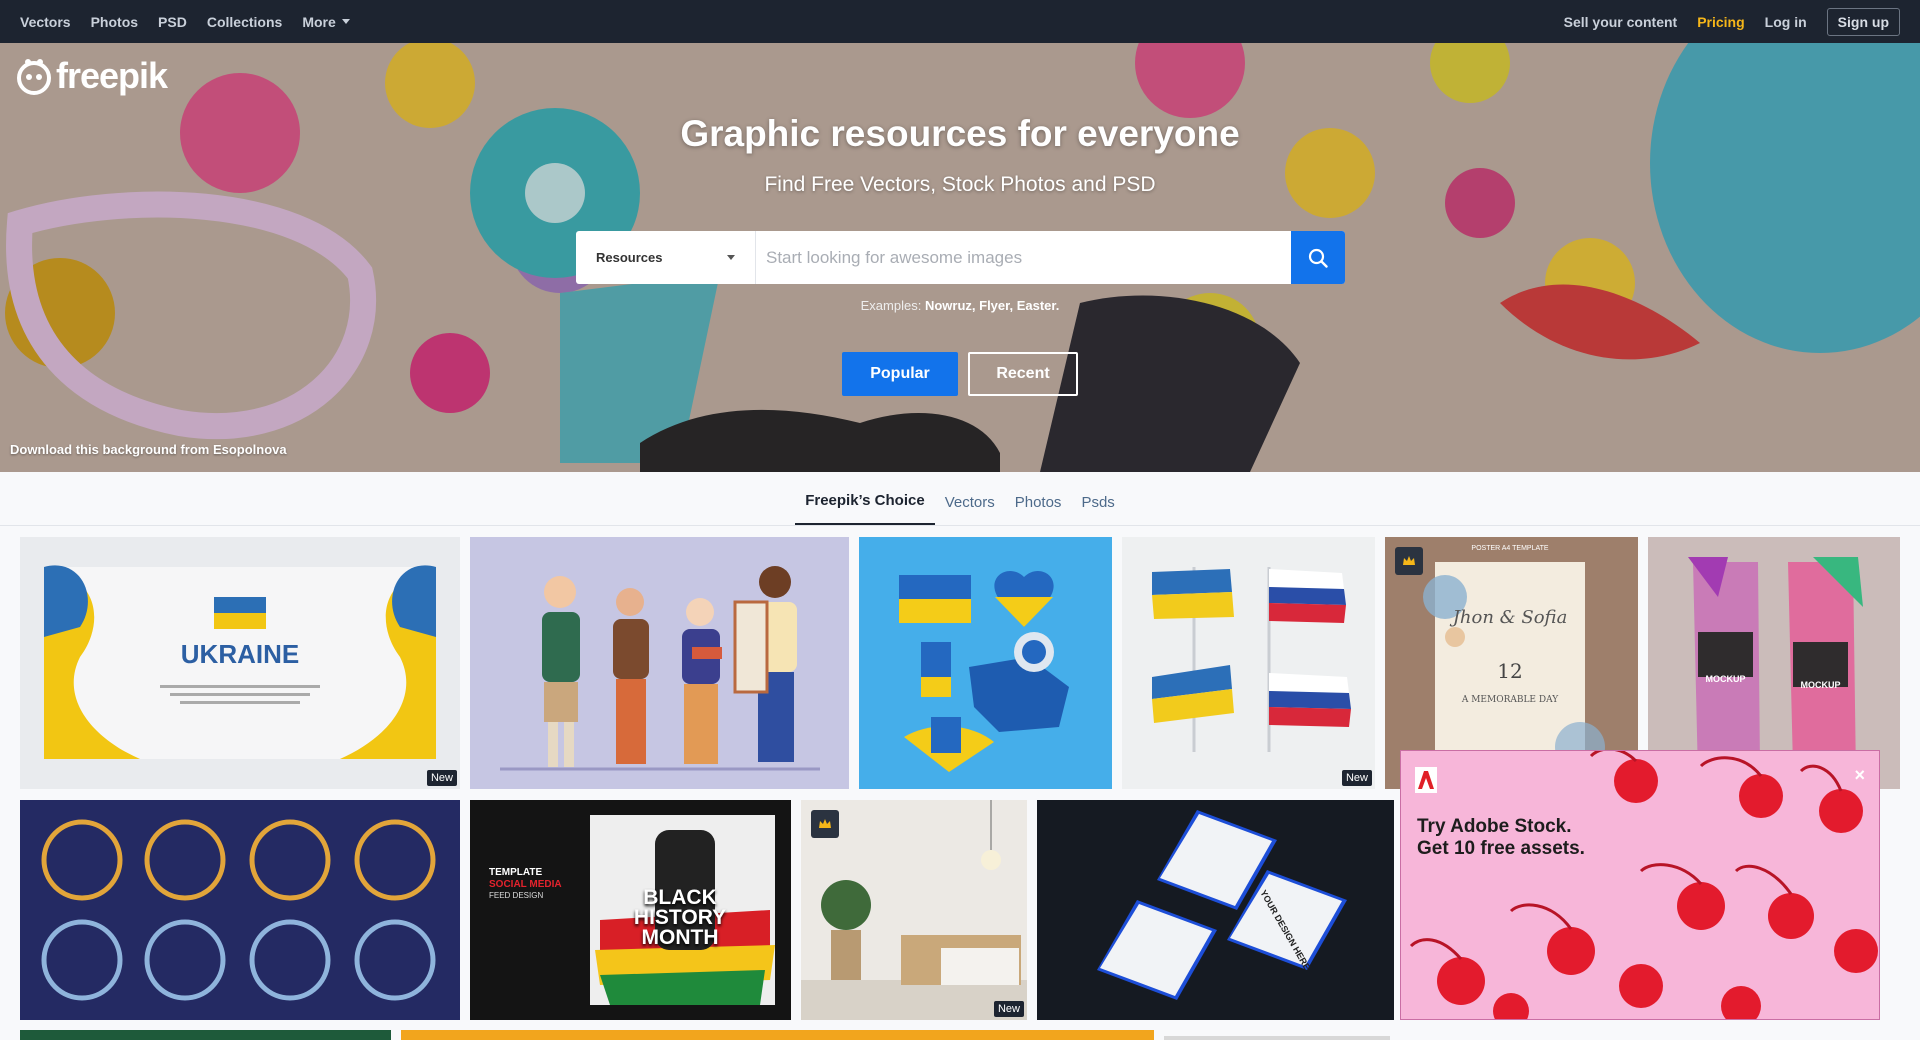 The height and width of the screenshot is (1040, 1920). I want to click on bhm-feed-label: FEED DESIGN, so click(516, 895).